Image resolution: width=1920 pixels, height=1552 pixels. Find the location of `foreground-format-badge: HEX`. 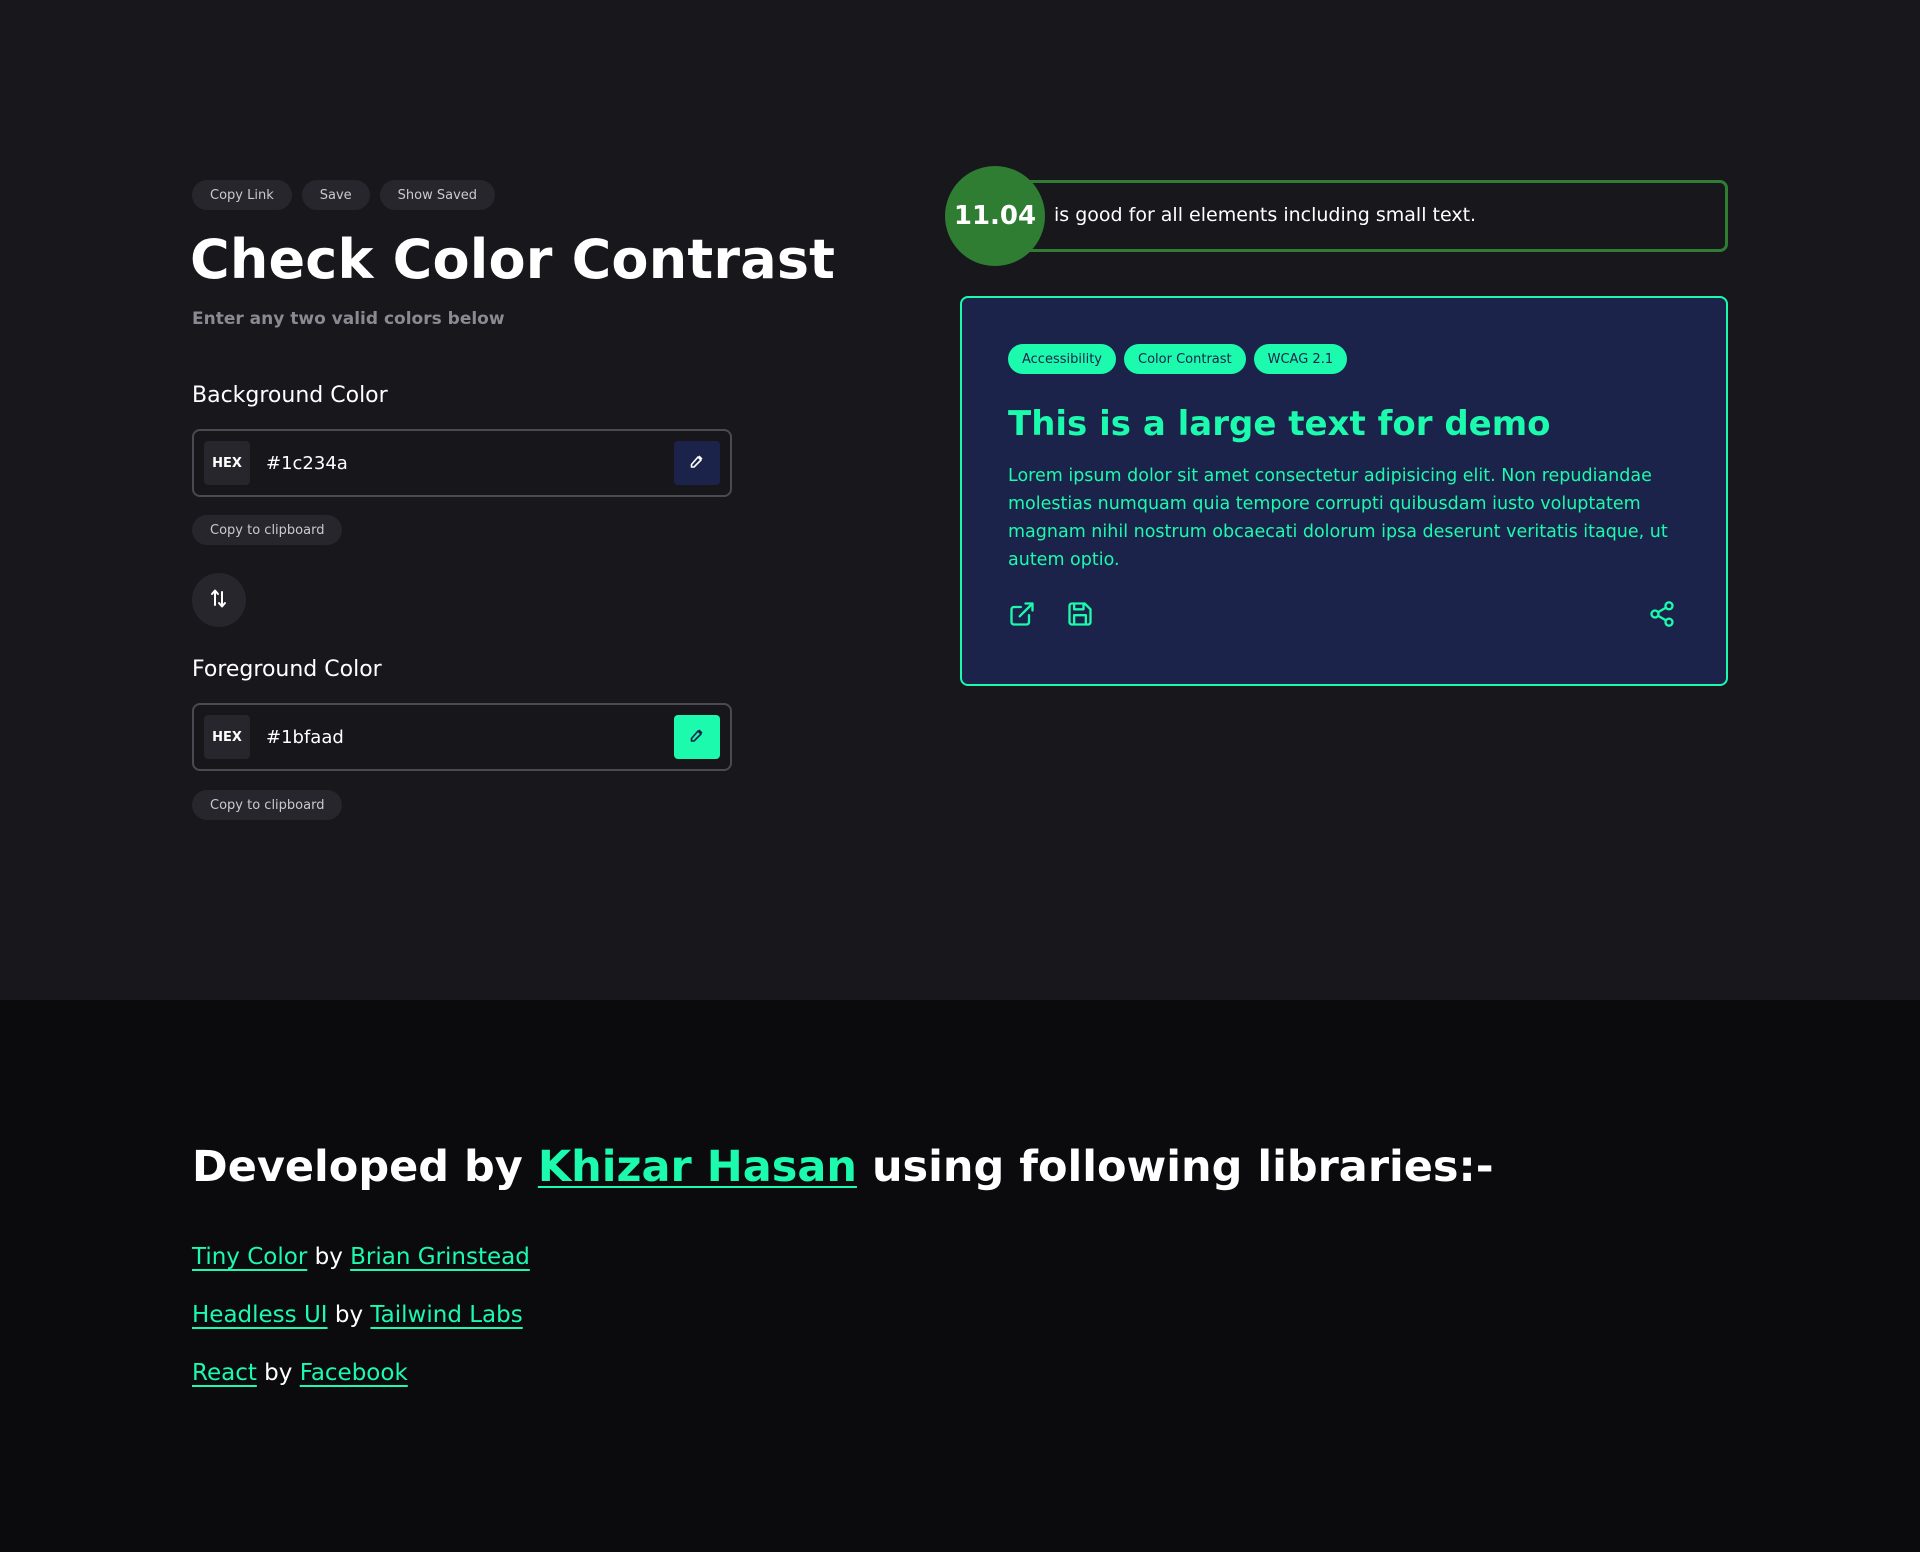

foreground-format-badge: HEX is located at coordinates (227, 737).